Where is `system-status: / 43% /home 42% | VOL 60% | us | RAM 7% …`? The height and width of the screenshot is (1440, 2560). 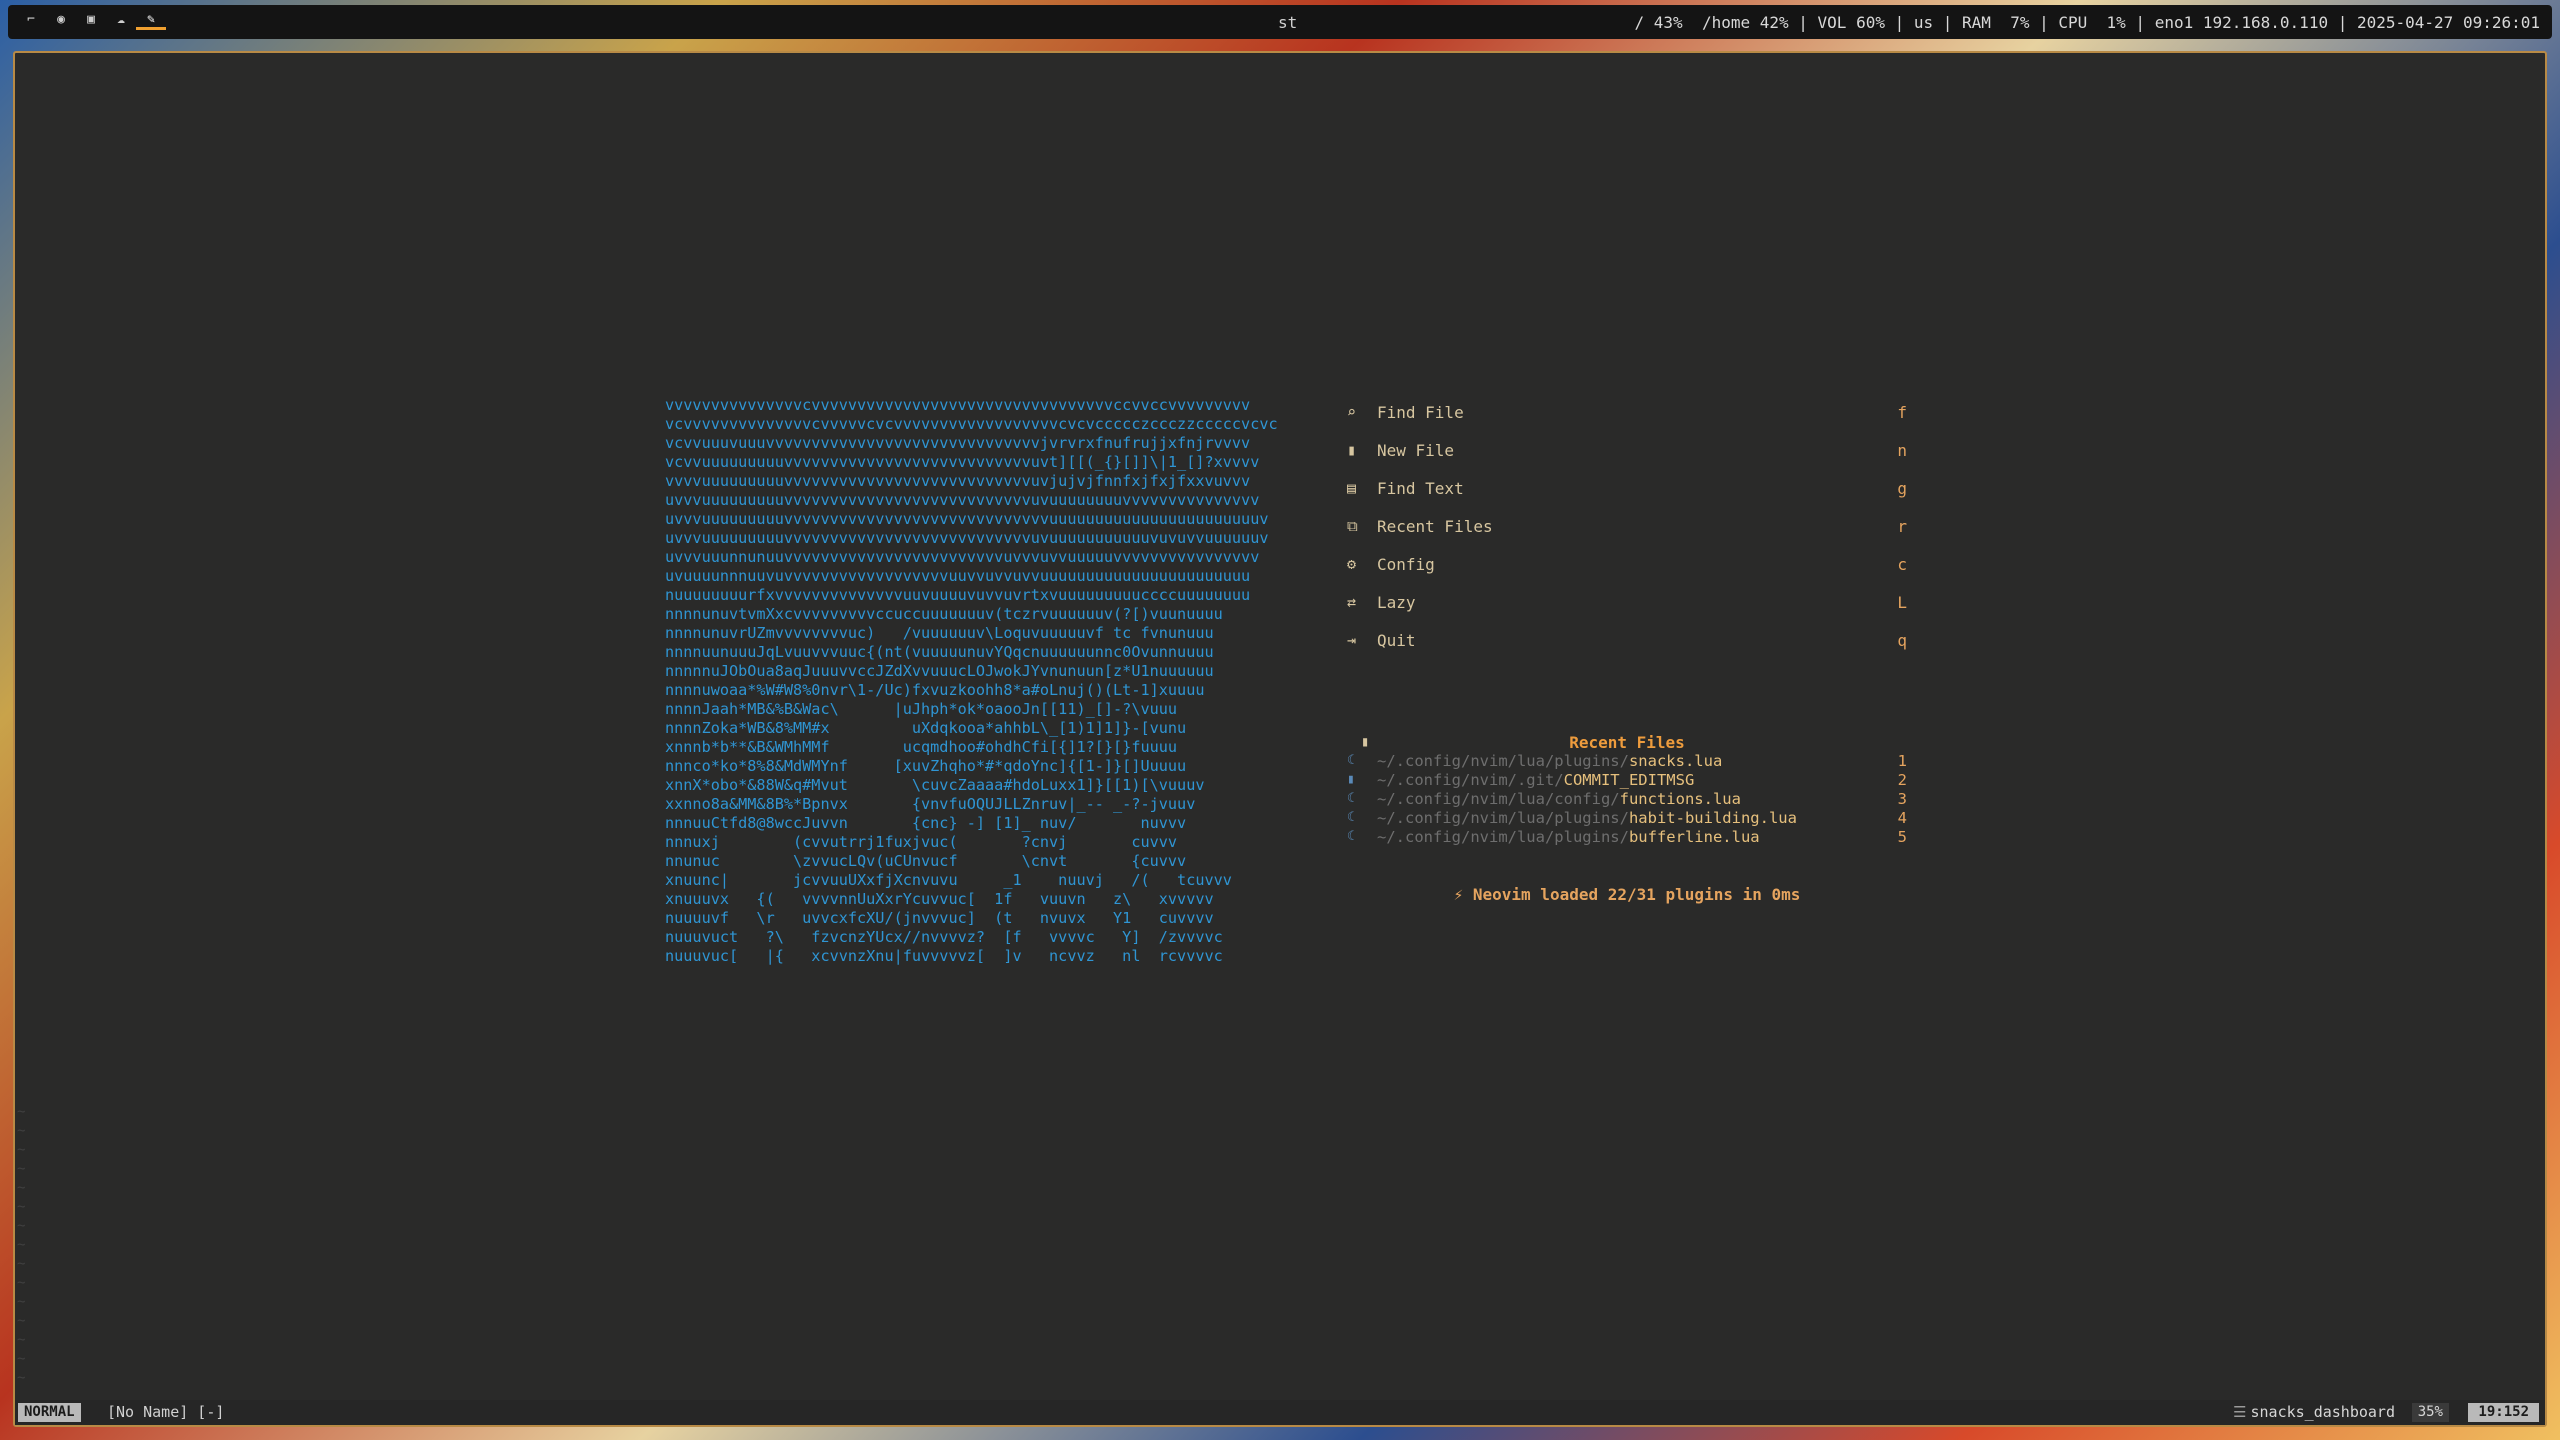
system-status: / 43% /home 42% | VOL 60% | us | RAM 7% … is located at coordinates (2087, 22).